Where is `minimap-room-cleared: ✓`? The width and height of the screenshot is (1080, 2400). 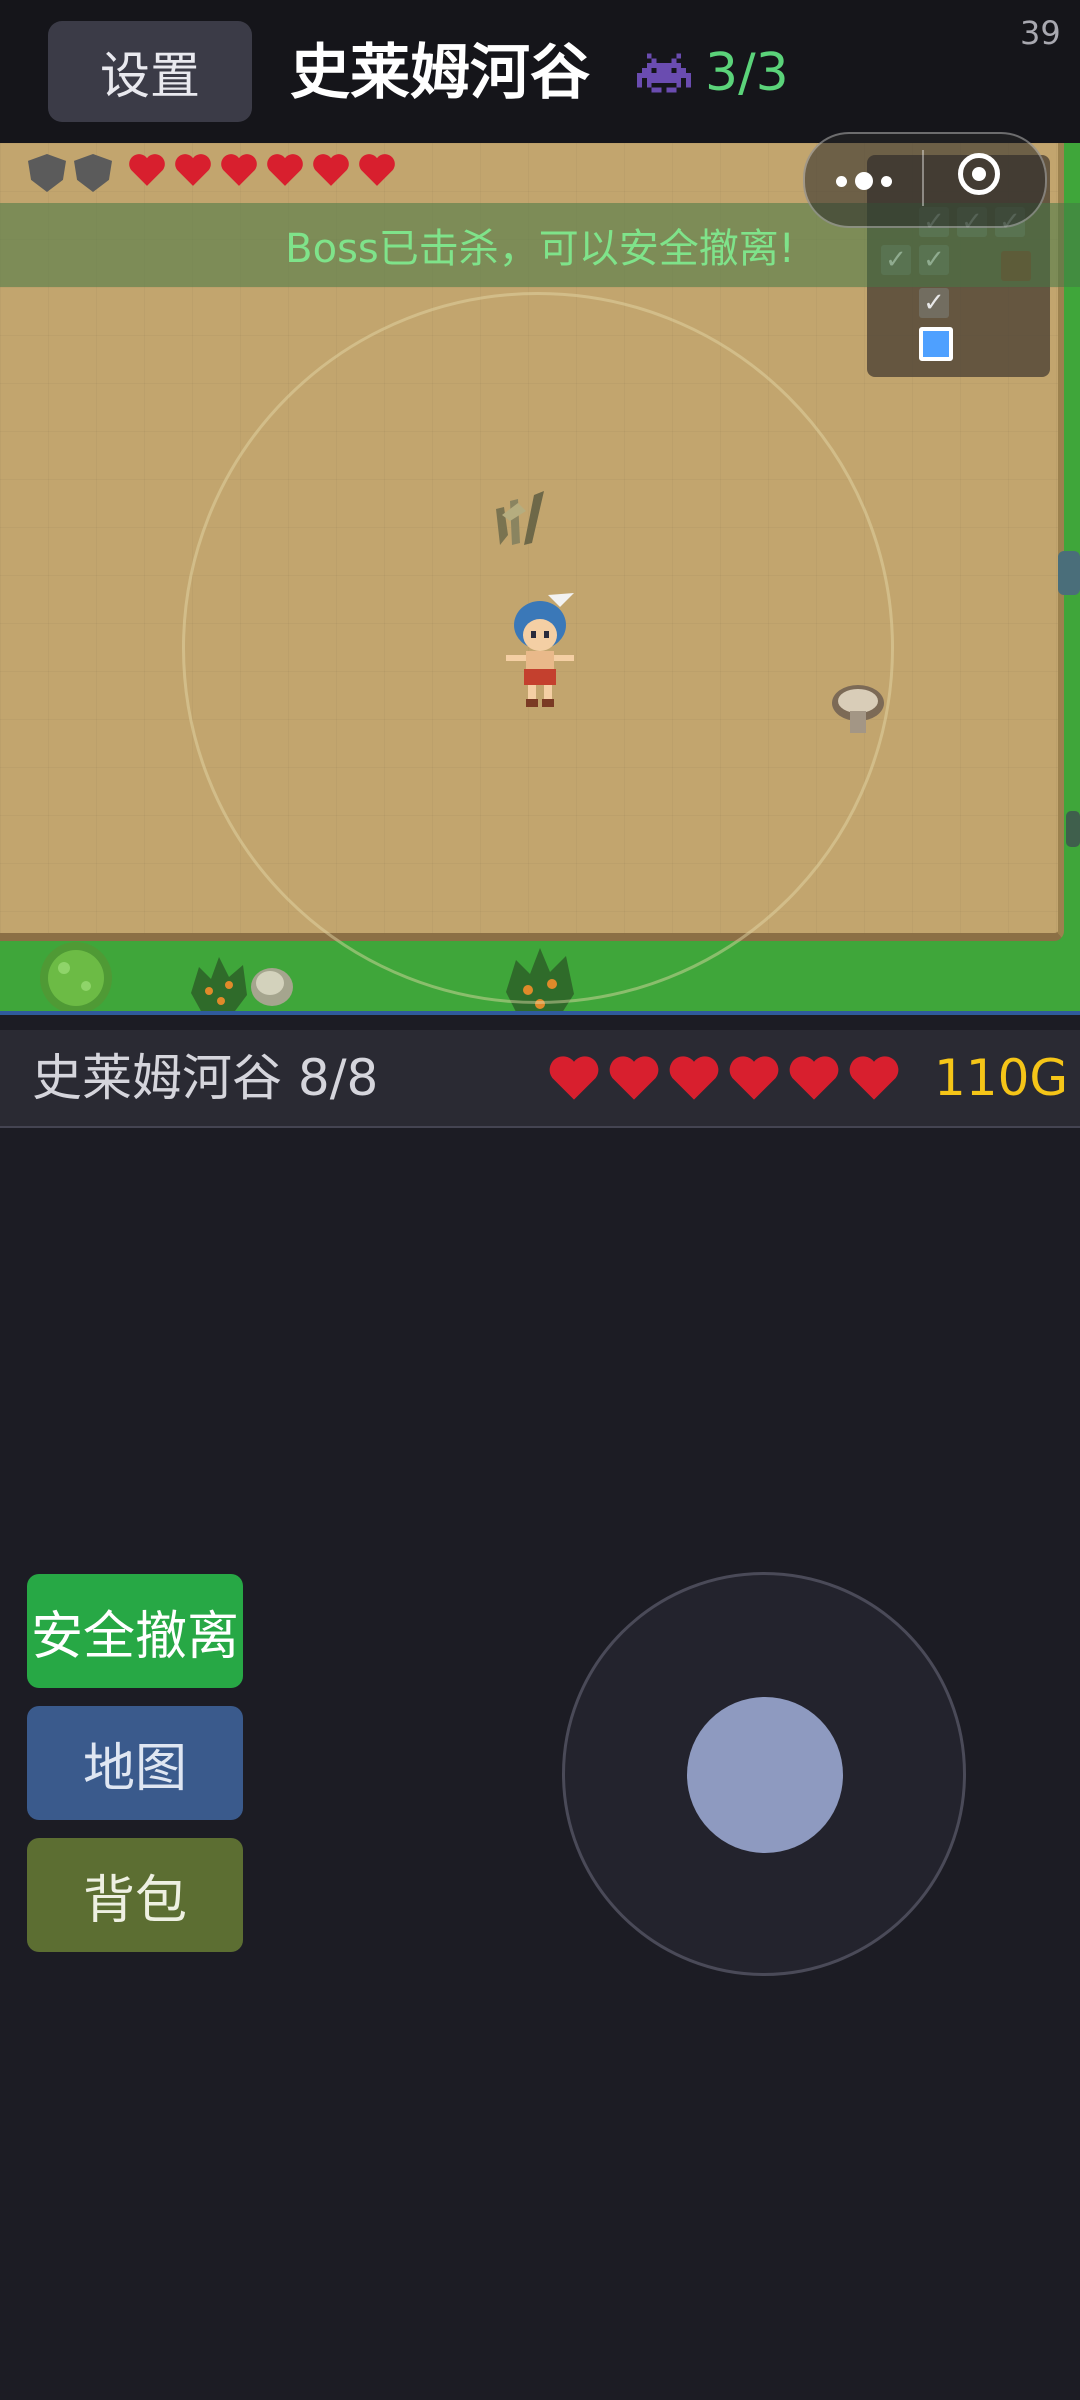
minimap-room-cleared: ✓ is located at coordinates (934, 303).